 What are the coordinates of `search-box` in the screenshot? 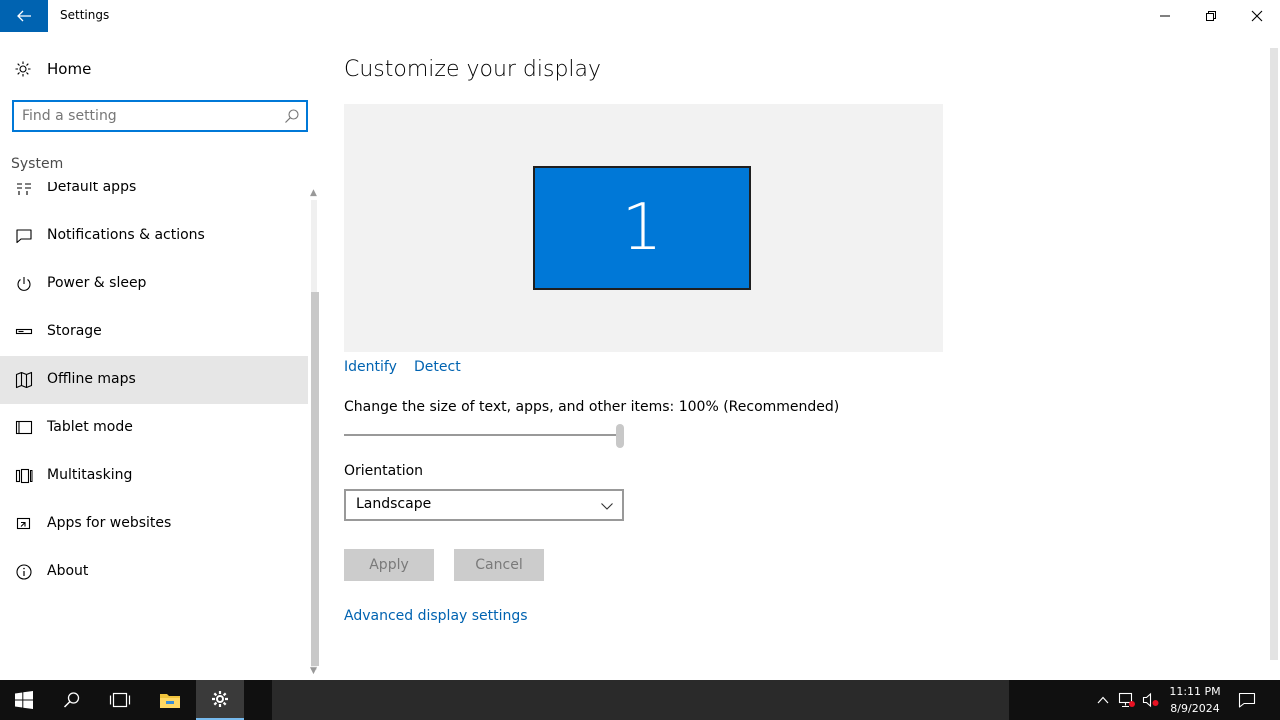 It's located at (160, 116).